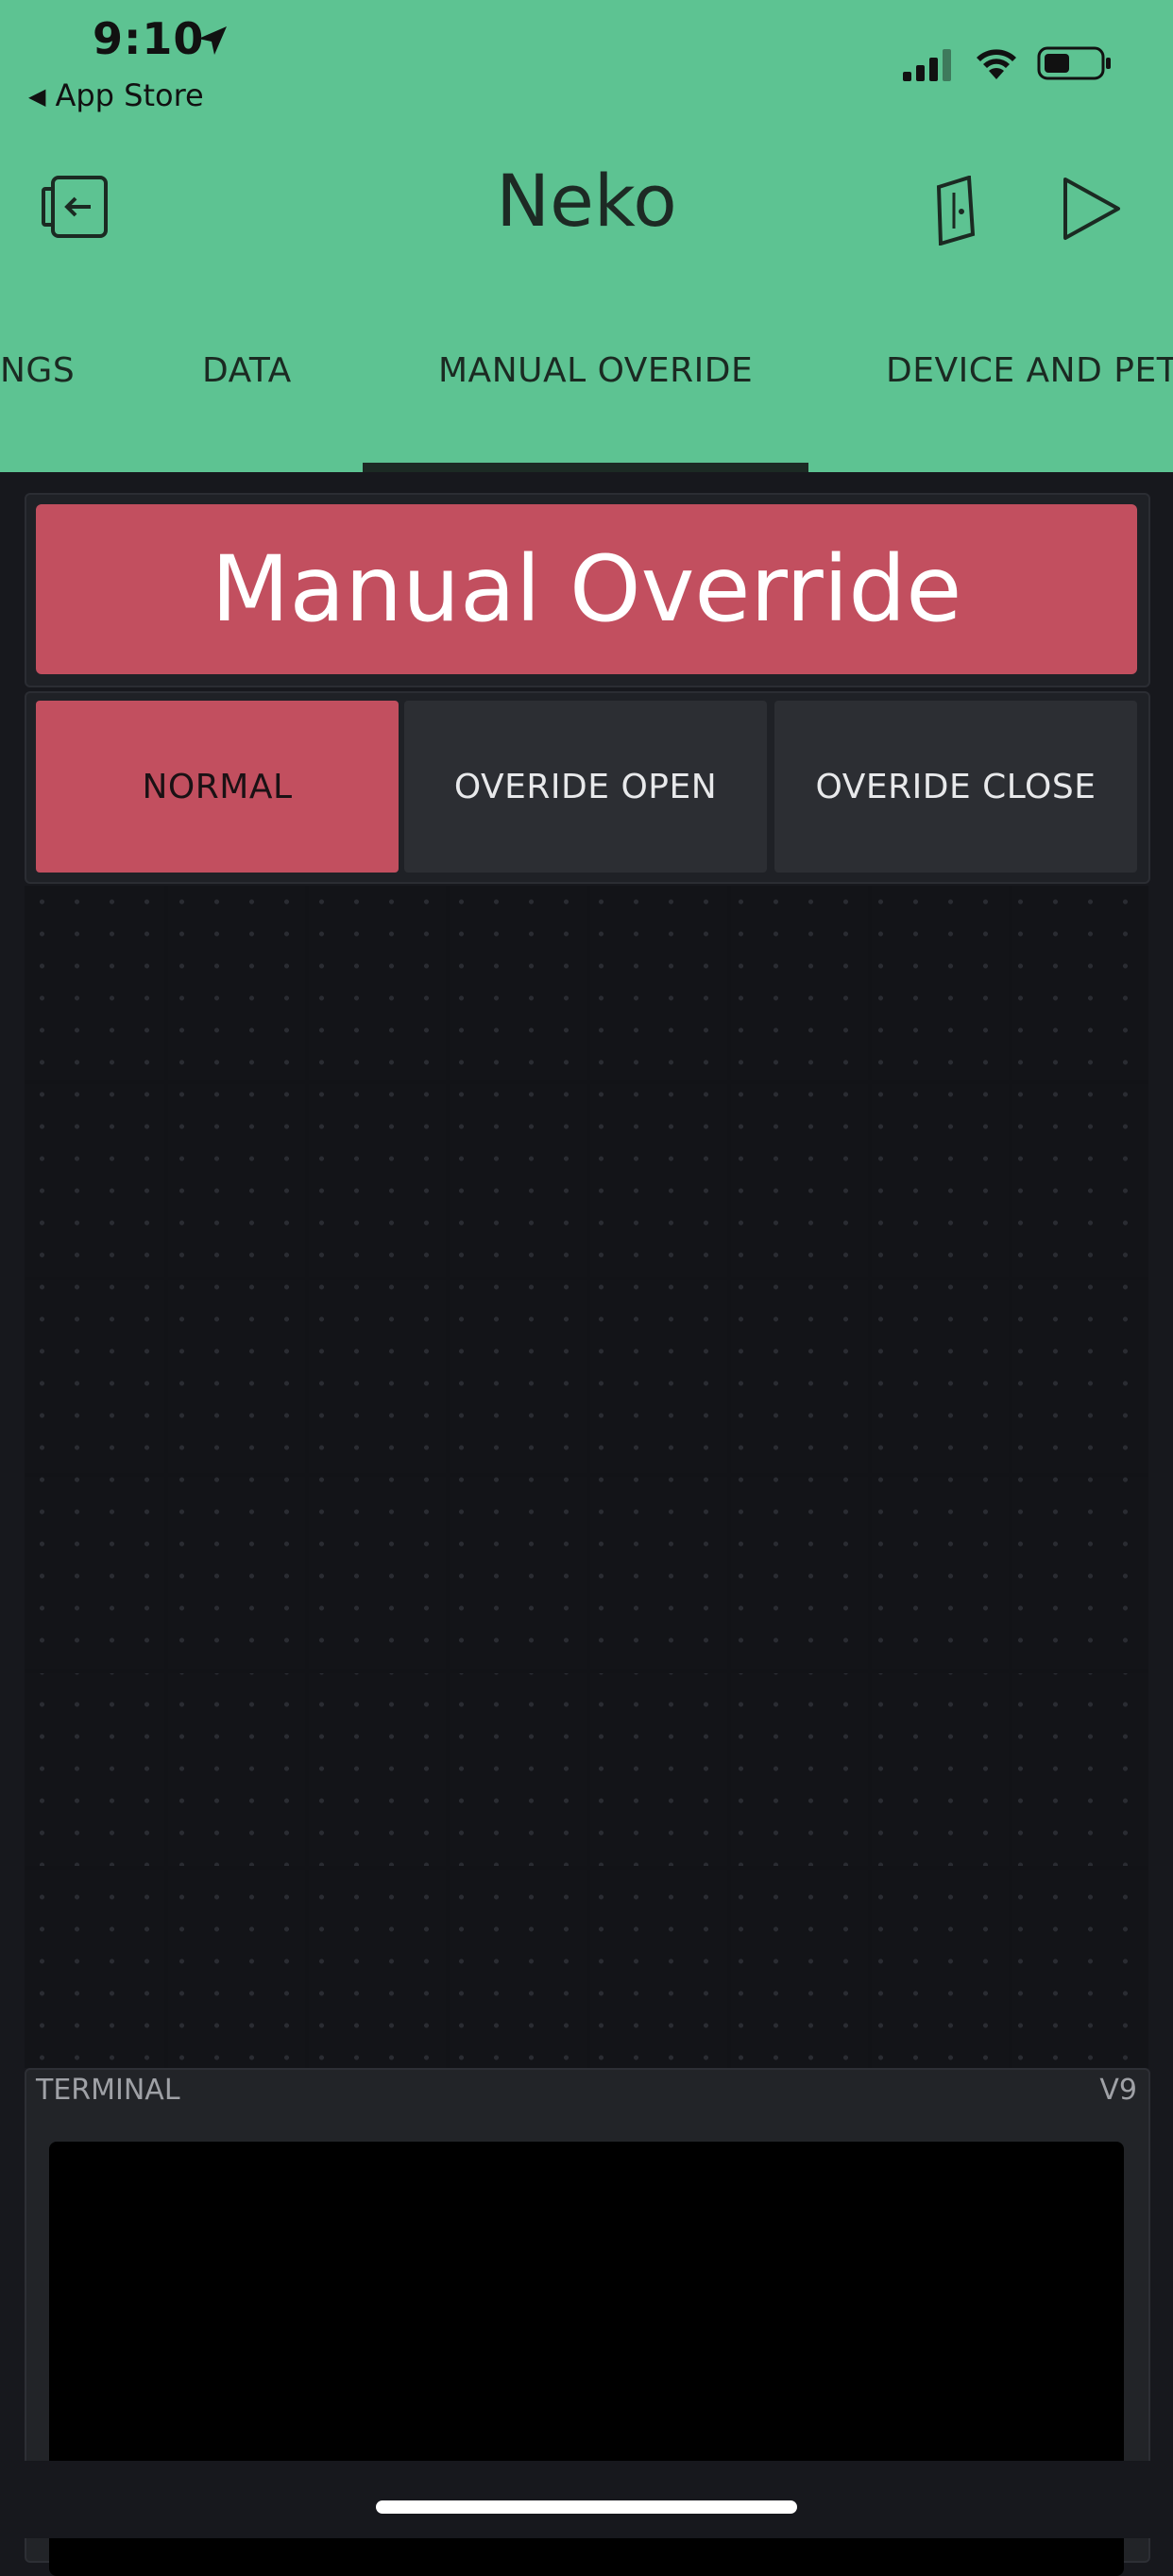 This screenshot has width=1173, height=2576. Describe the element at coordinates (585, 467) in the screenshot. I see `active-tab-indicator` at that location.